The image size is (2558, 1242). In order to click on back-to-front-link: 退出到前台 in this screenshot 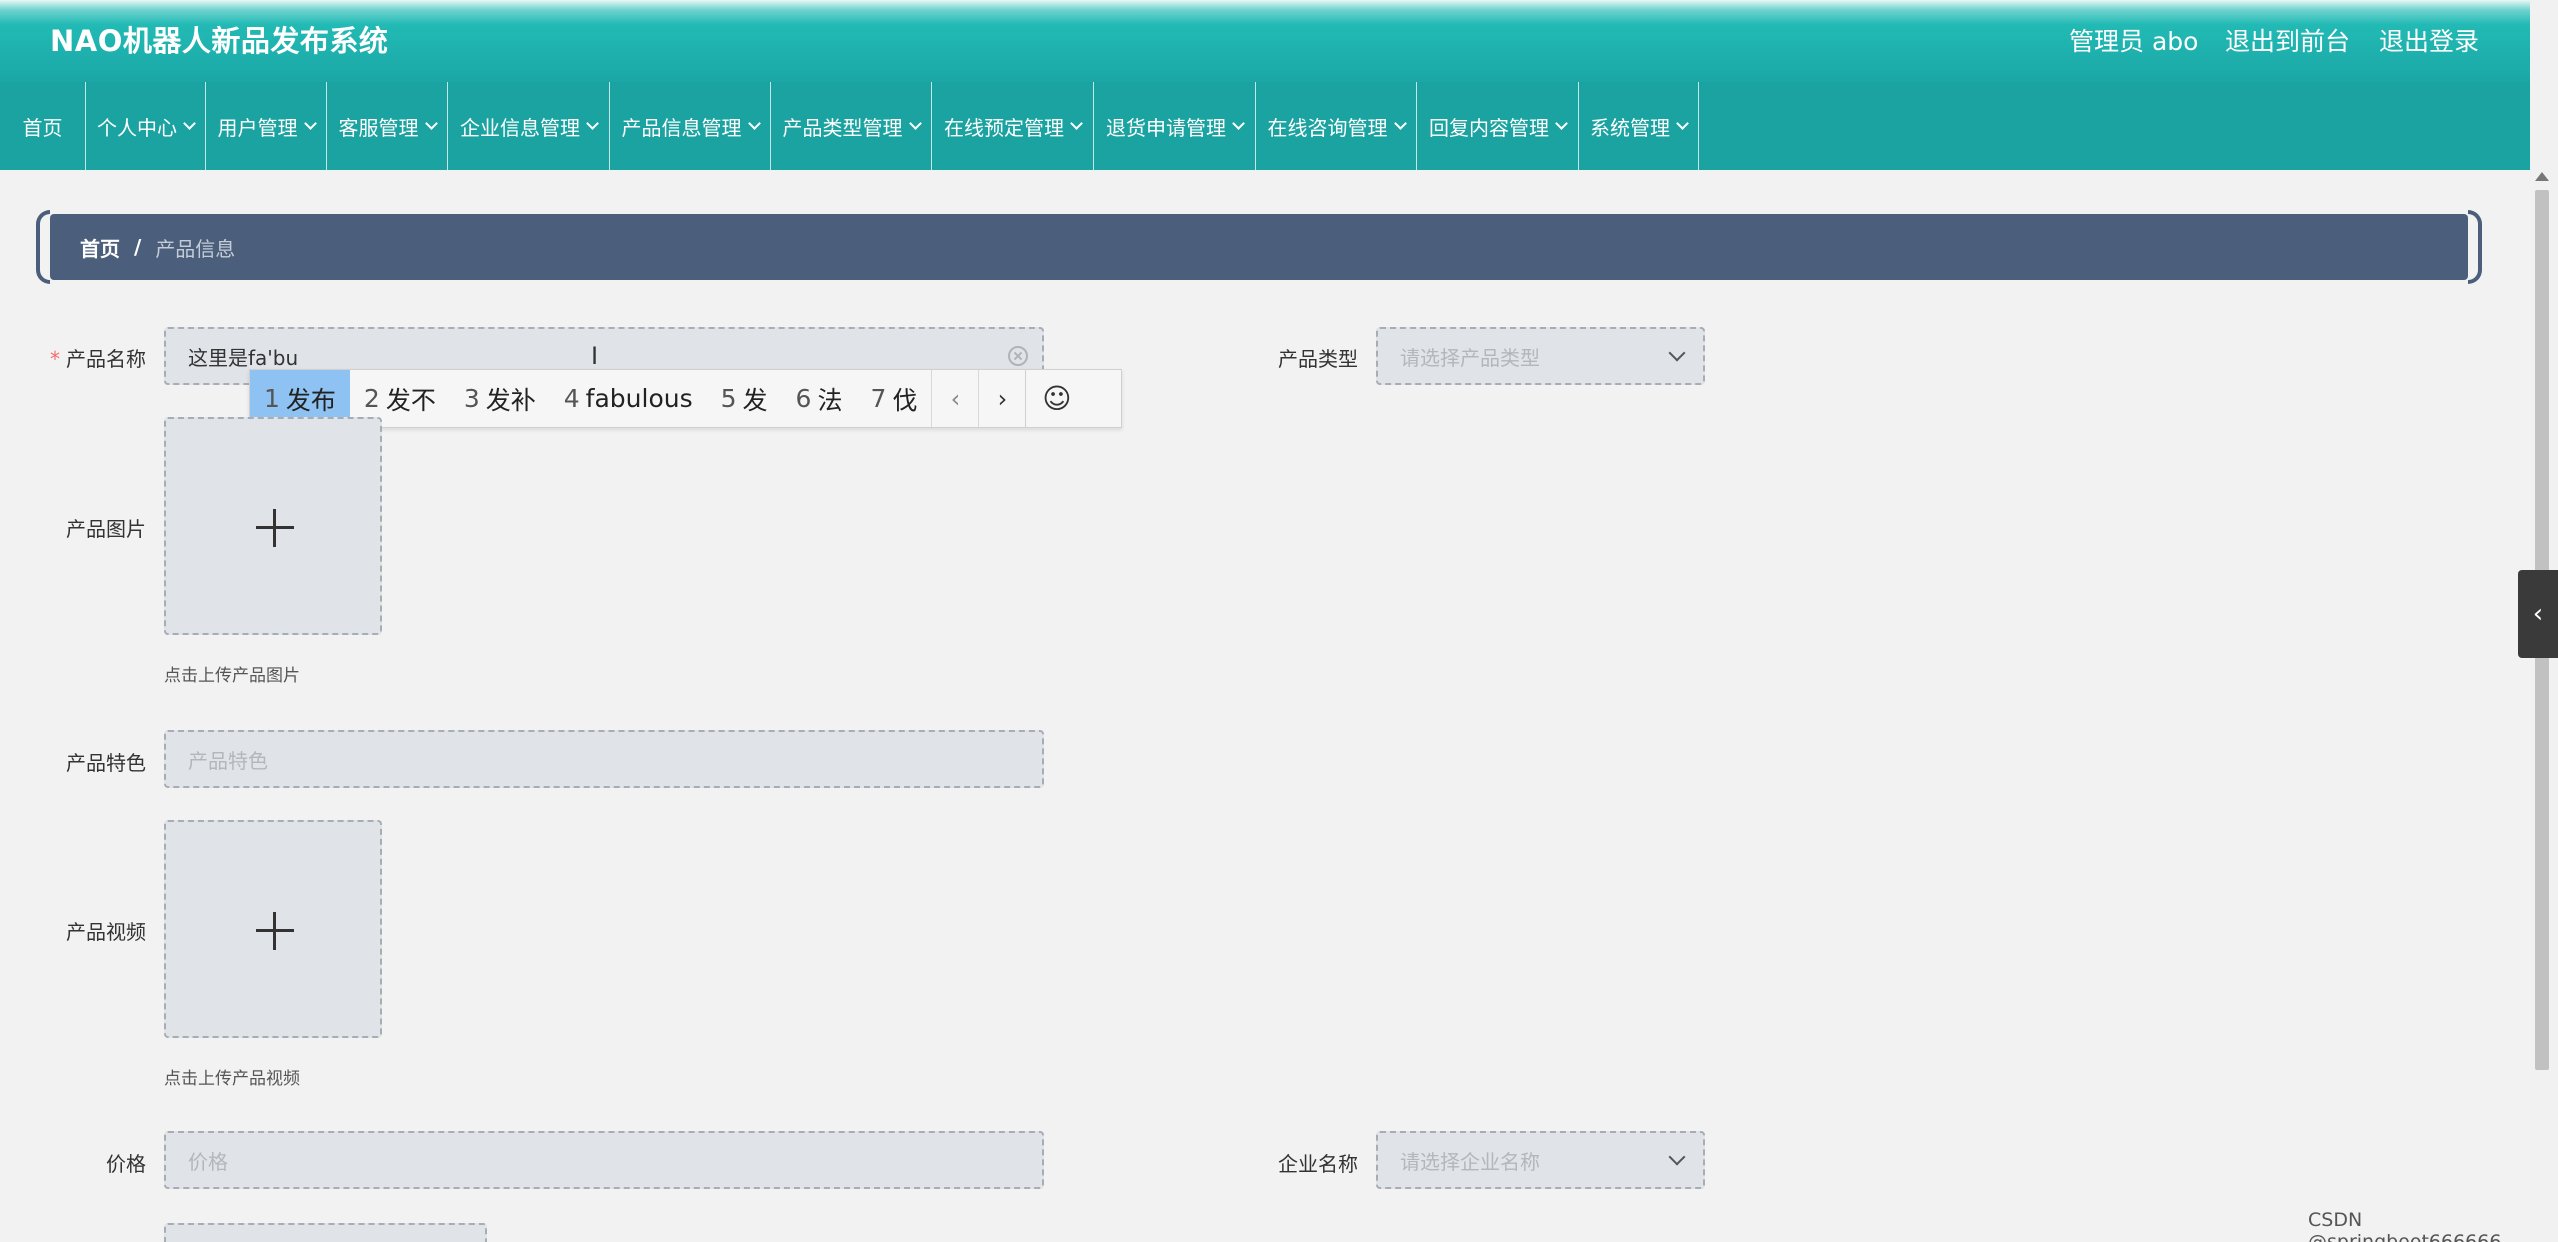, I will do `click(2287, 40)`.